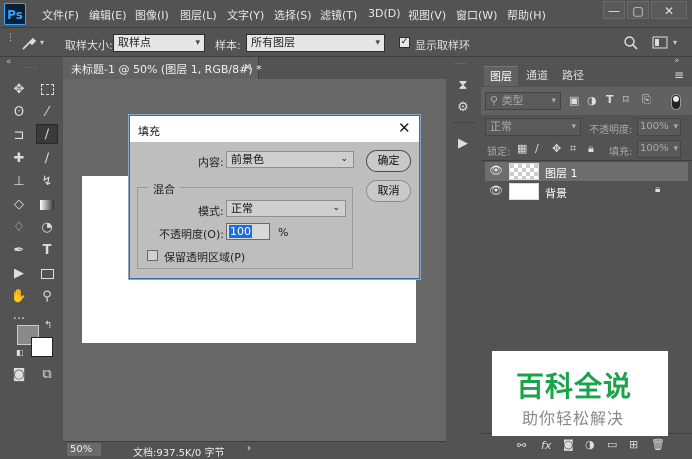  What do you see at coordinates (676, 102) in the screenshot?
I see `filter-toggle` at bounding box center [676, 102].